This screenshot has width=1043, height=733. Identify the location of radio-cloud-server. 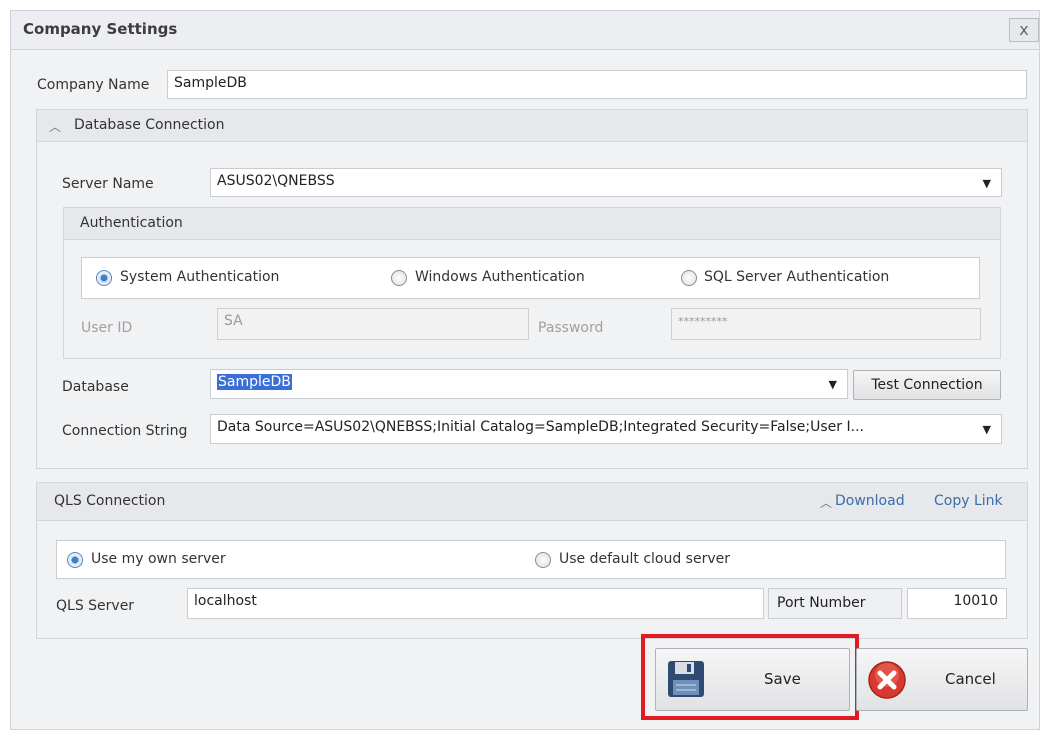
(543, 560).